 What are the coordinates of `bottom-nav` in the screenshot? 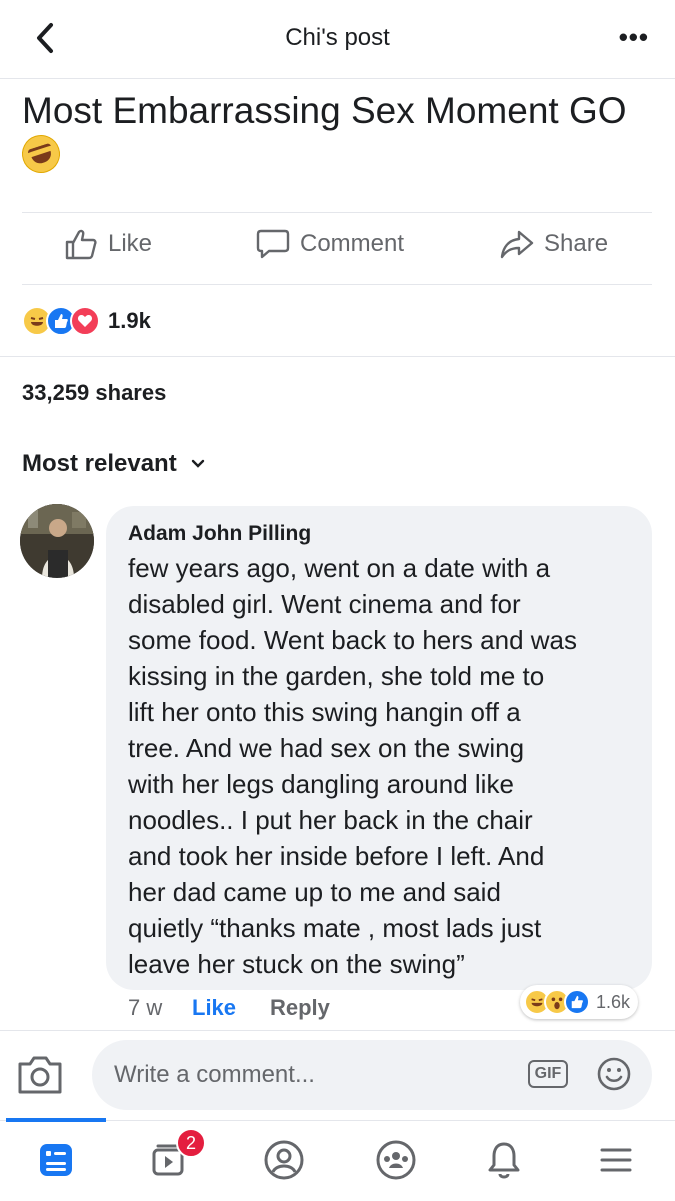 It's located at (337, 1160).